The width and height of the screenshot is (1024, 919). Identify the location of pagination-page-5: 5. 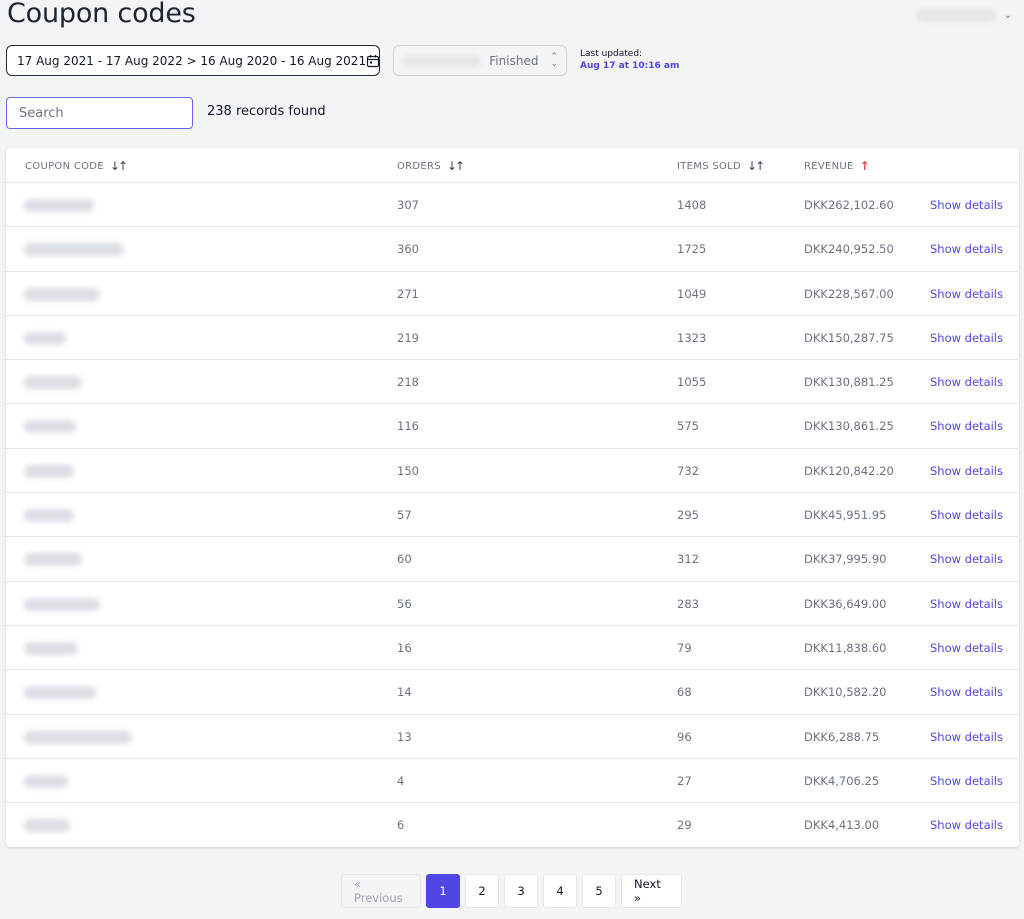
(599, 891).